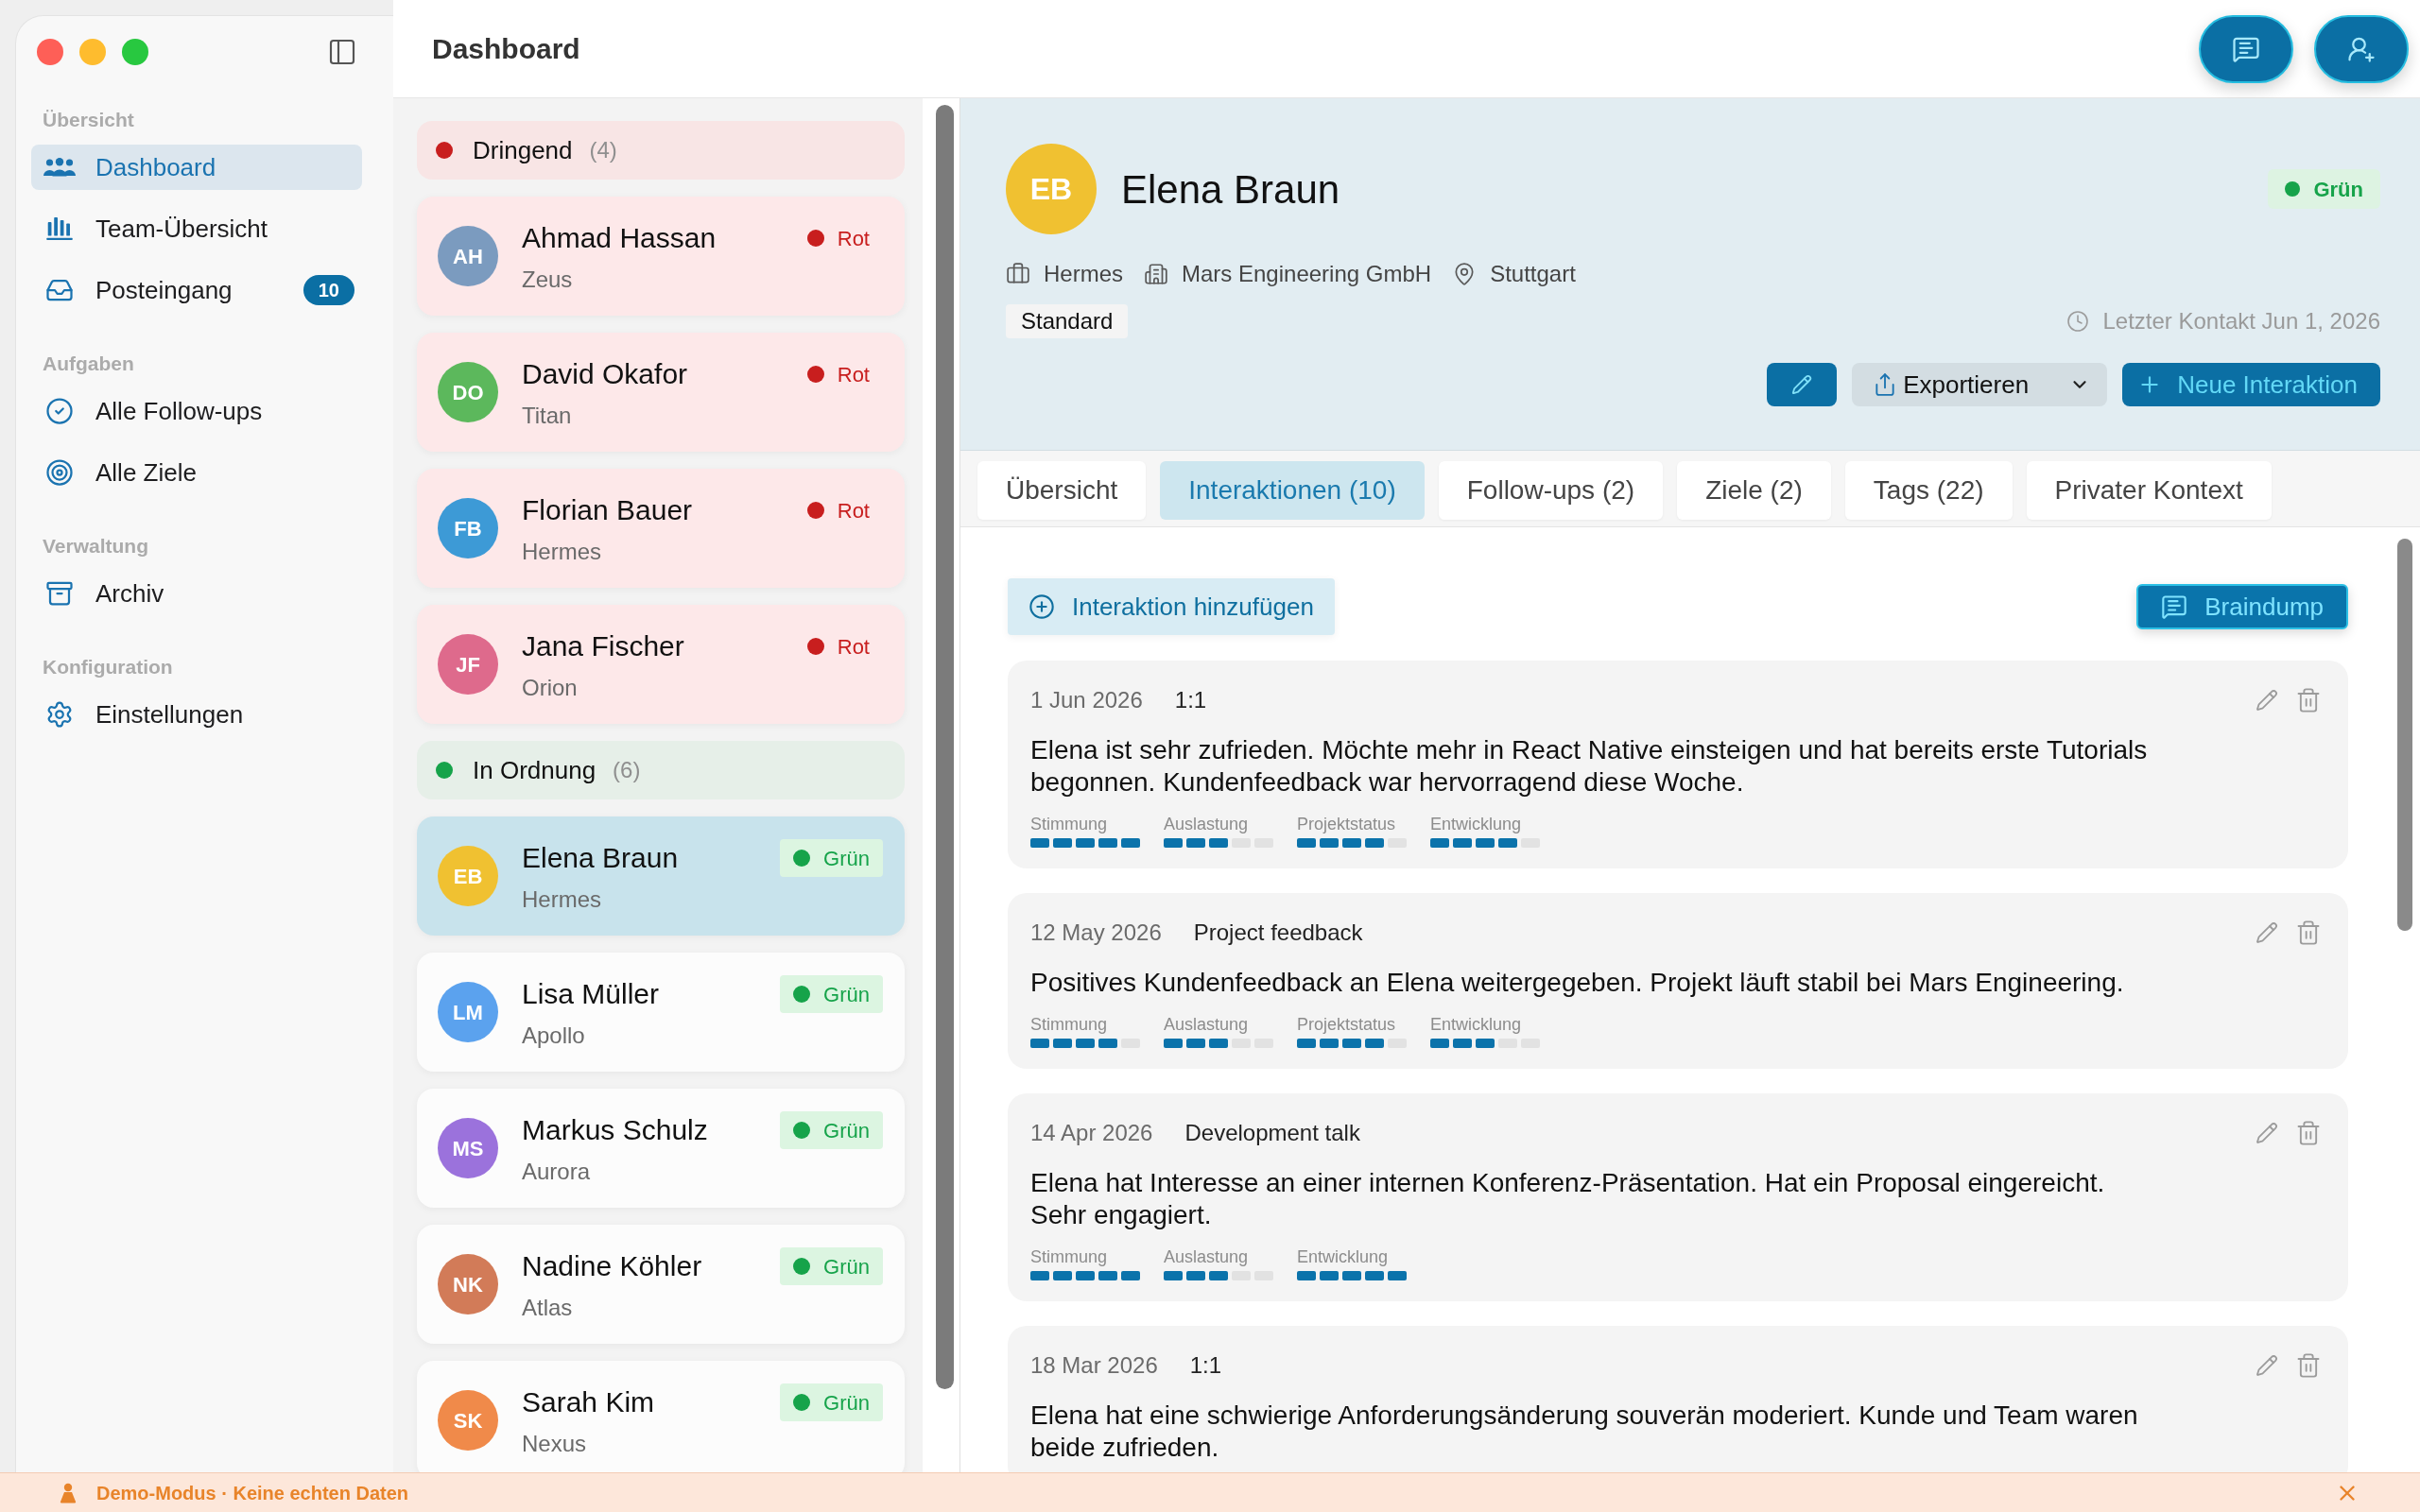 This screenshot has width=2420, height=1512. I want to click on tab: Übersicht, so click(1062, 490).